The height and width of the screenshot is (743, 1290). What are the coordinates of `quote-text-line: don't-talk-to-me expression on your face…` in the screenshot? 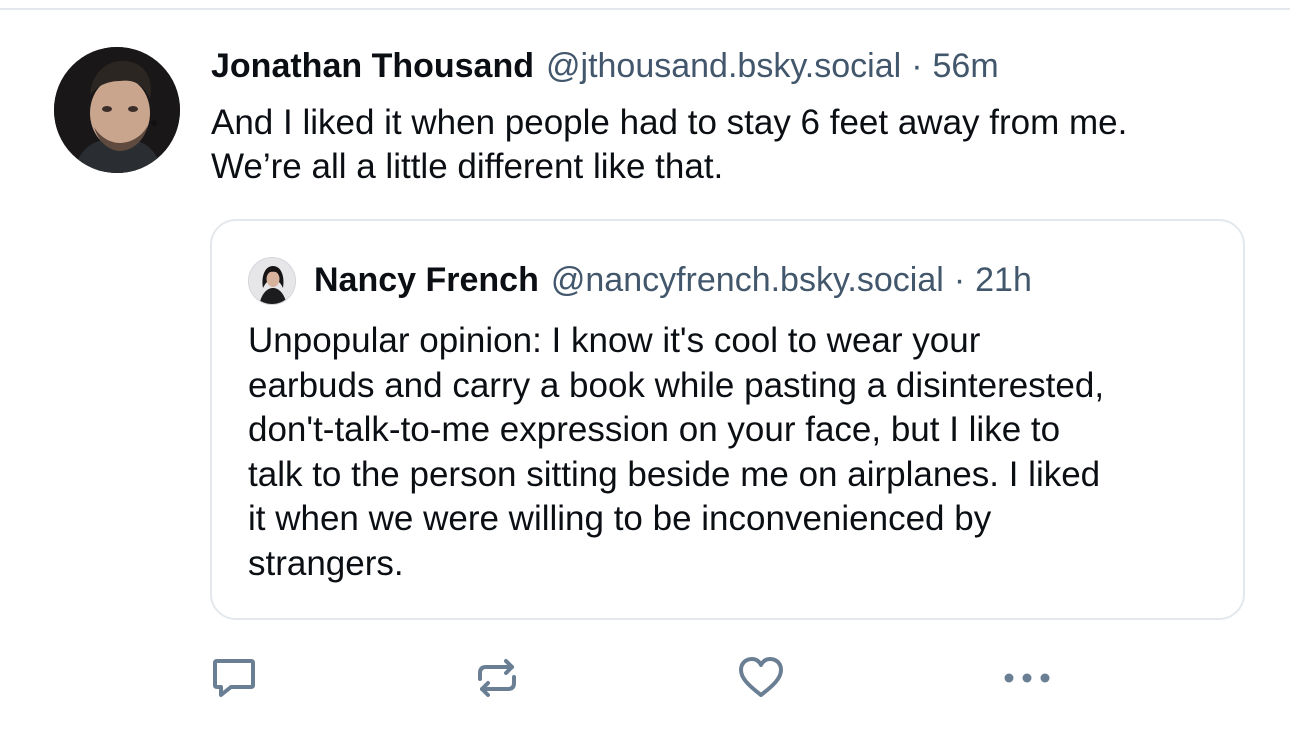 It's located at (654, 429).